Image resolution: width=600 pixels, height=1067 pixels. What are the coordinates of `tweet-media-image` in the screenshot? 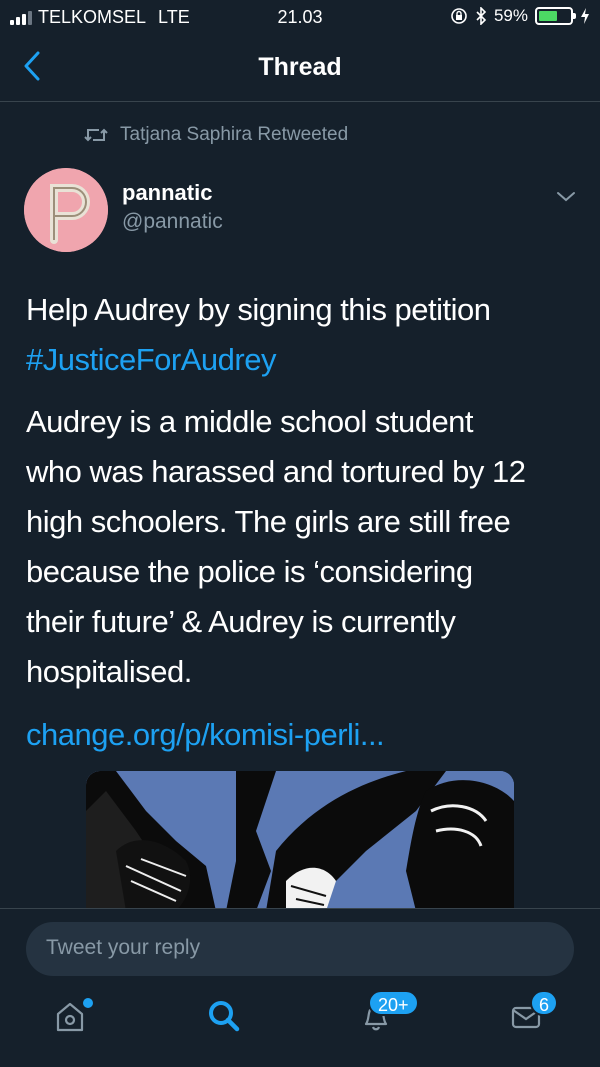 It's located at (300, 841).